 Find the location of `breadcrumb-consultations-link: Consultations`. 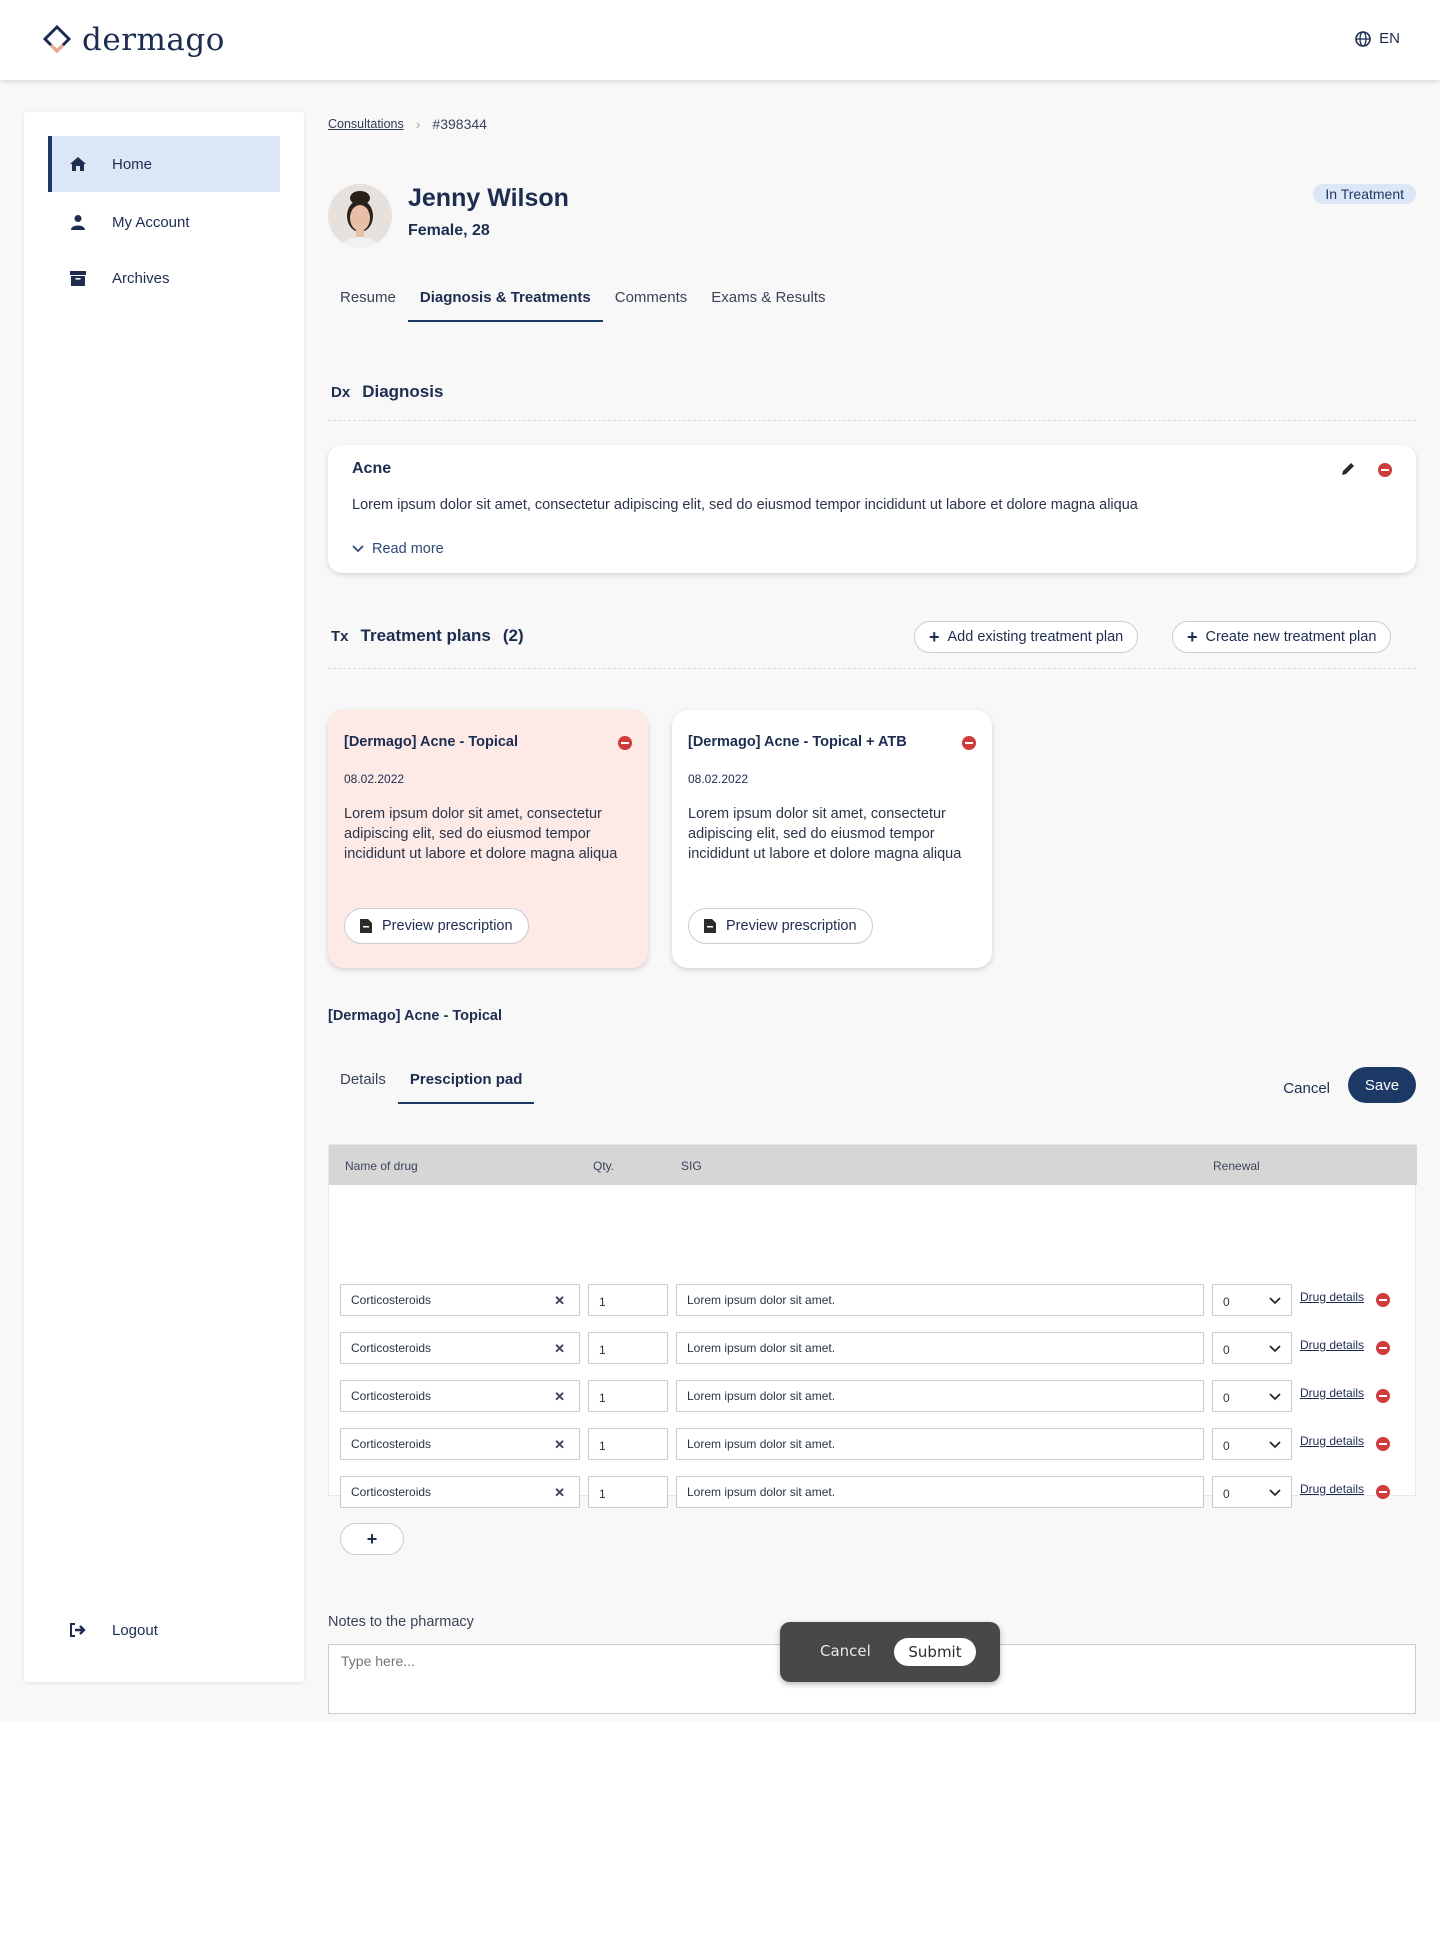

breadcrumb-consultations-link: Consultations is located at coordinates (366, 124).